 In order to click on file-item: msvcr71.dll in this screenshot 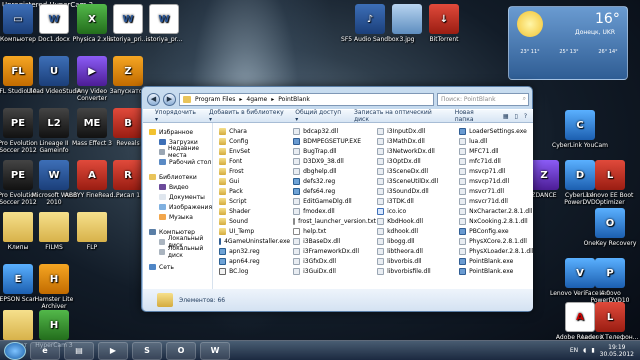, I will do `click(499, 191)`.